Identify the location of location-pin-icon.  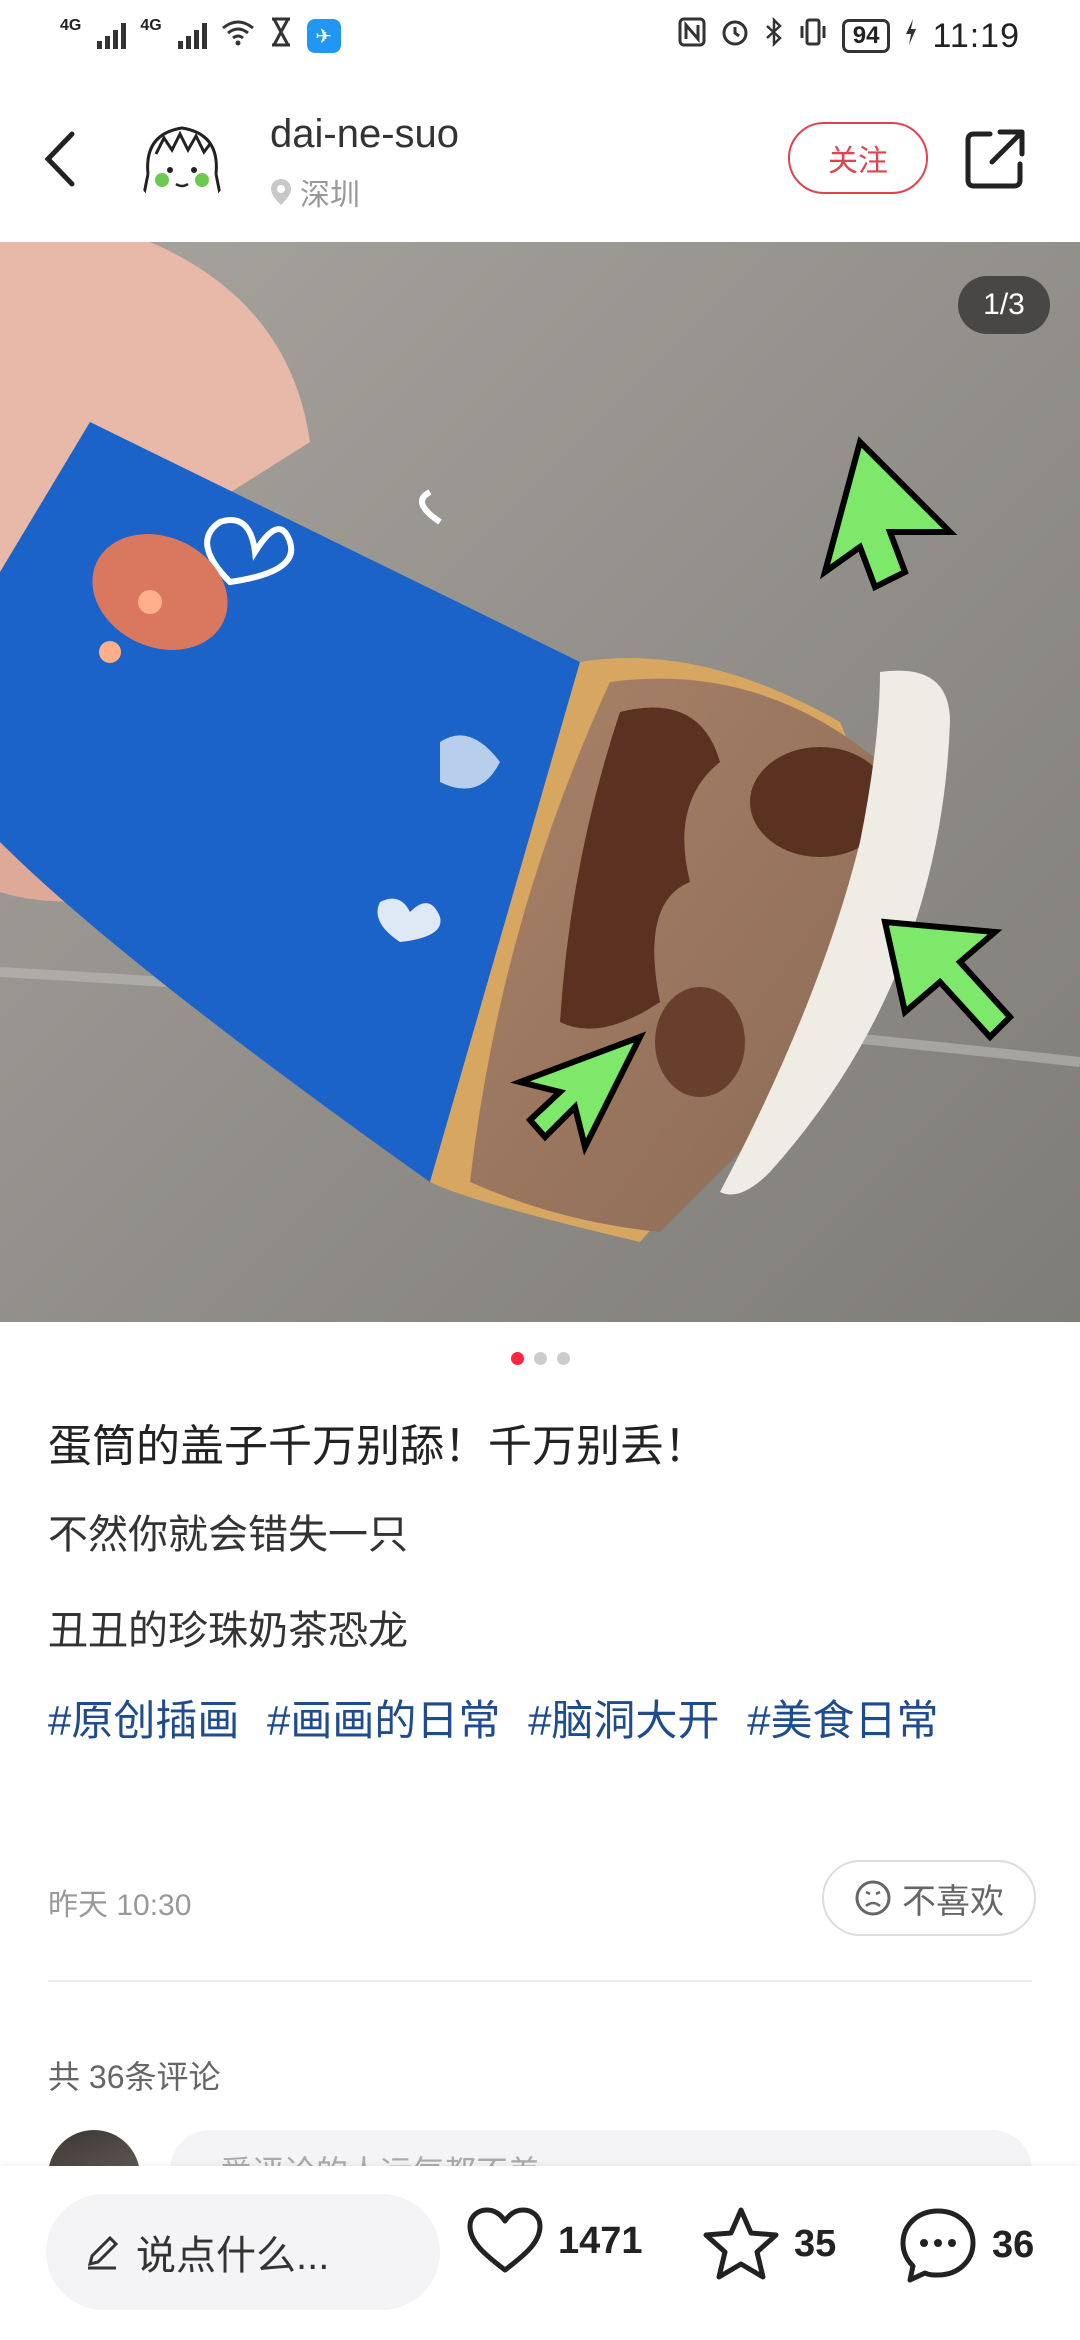
(281, 192).